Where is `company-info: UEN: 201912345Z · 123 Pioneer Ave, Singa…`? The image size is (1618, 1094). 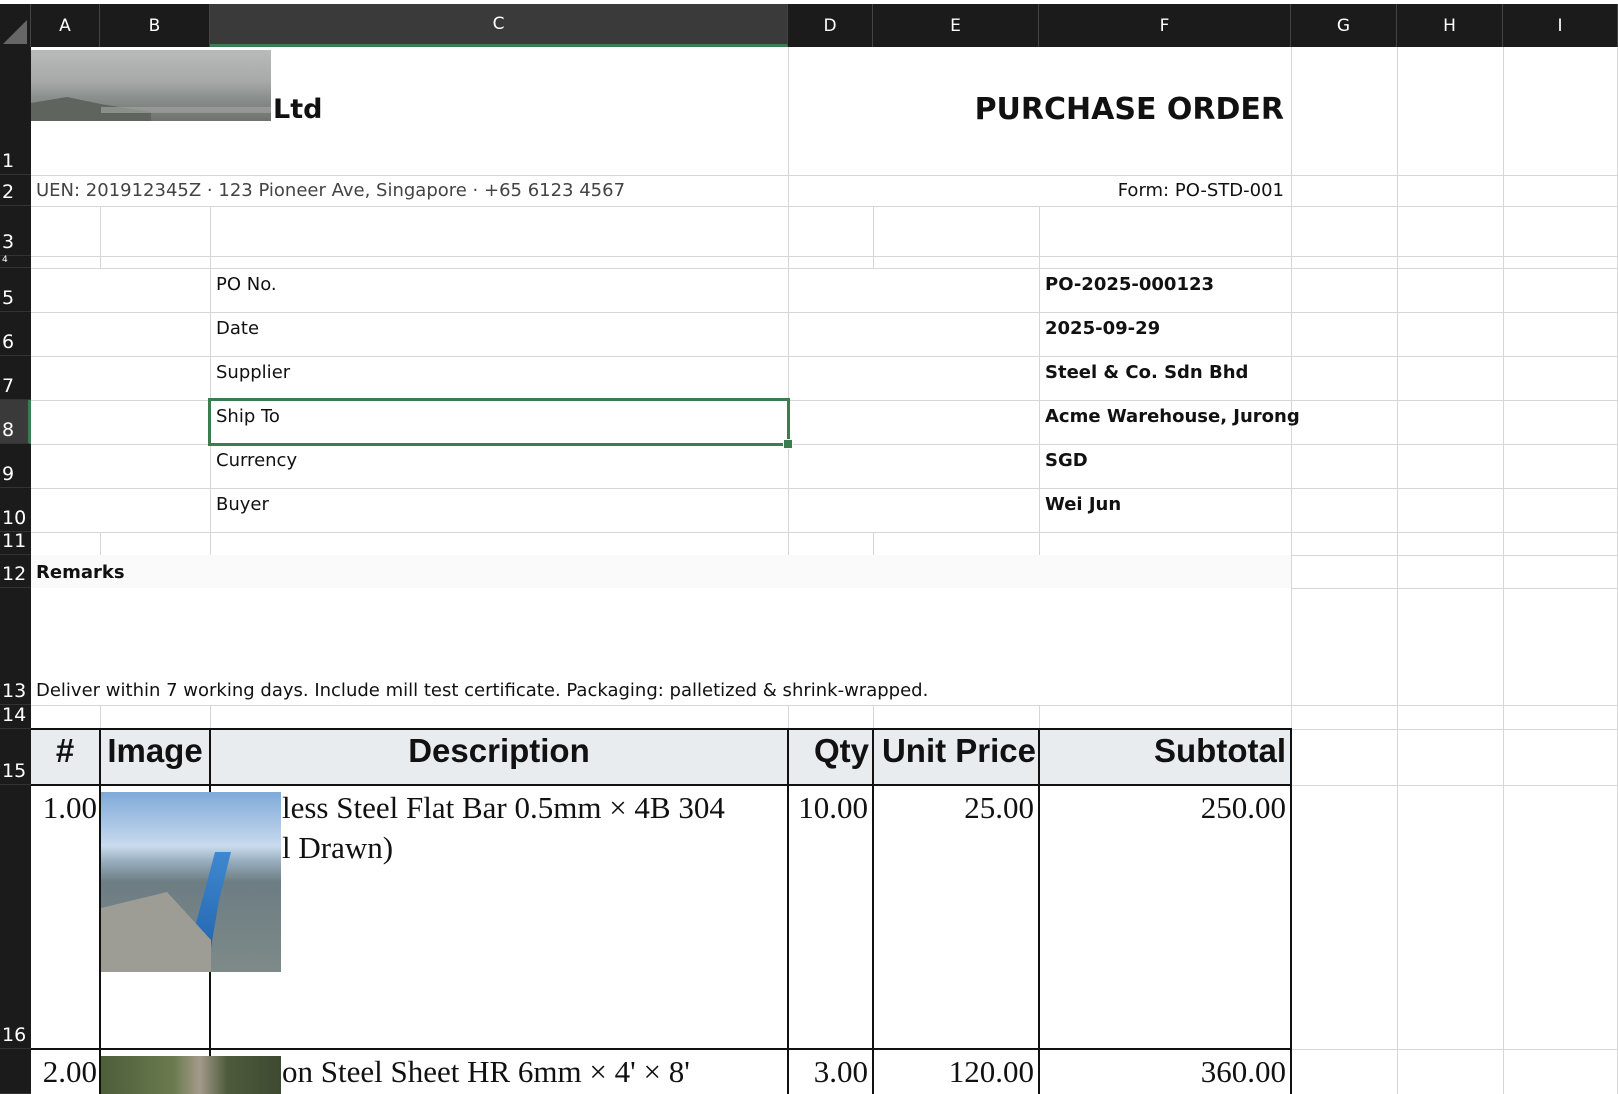
company-info: UEN: 201912345Z · 123 Pioneer Ave, Singa… is located at coordinates (331, 190).